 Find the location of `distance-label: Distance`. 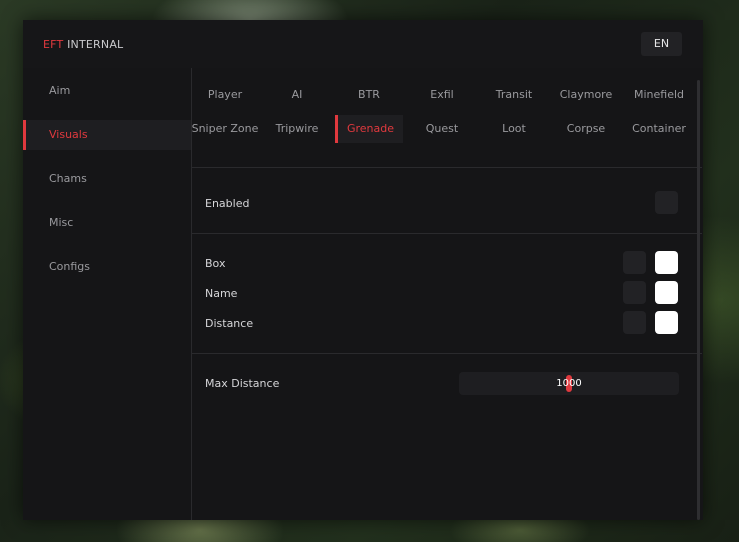

distance-label: Distance is located at coordinates (229, 323).